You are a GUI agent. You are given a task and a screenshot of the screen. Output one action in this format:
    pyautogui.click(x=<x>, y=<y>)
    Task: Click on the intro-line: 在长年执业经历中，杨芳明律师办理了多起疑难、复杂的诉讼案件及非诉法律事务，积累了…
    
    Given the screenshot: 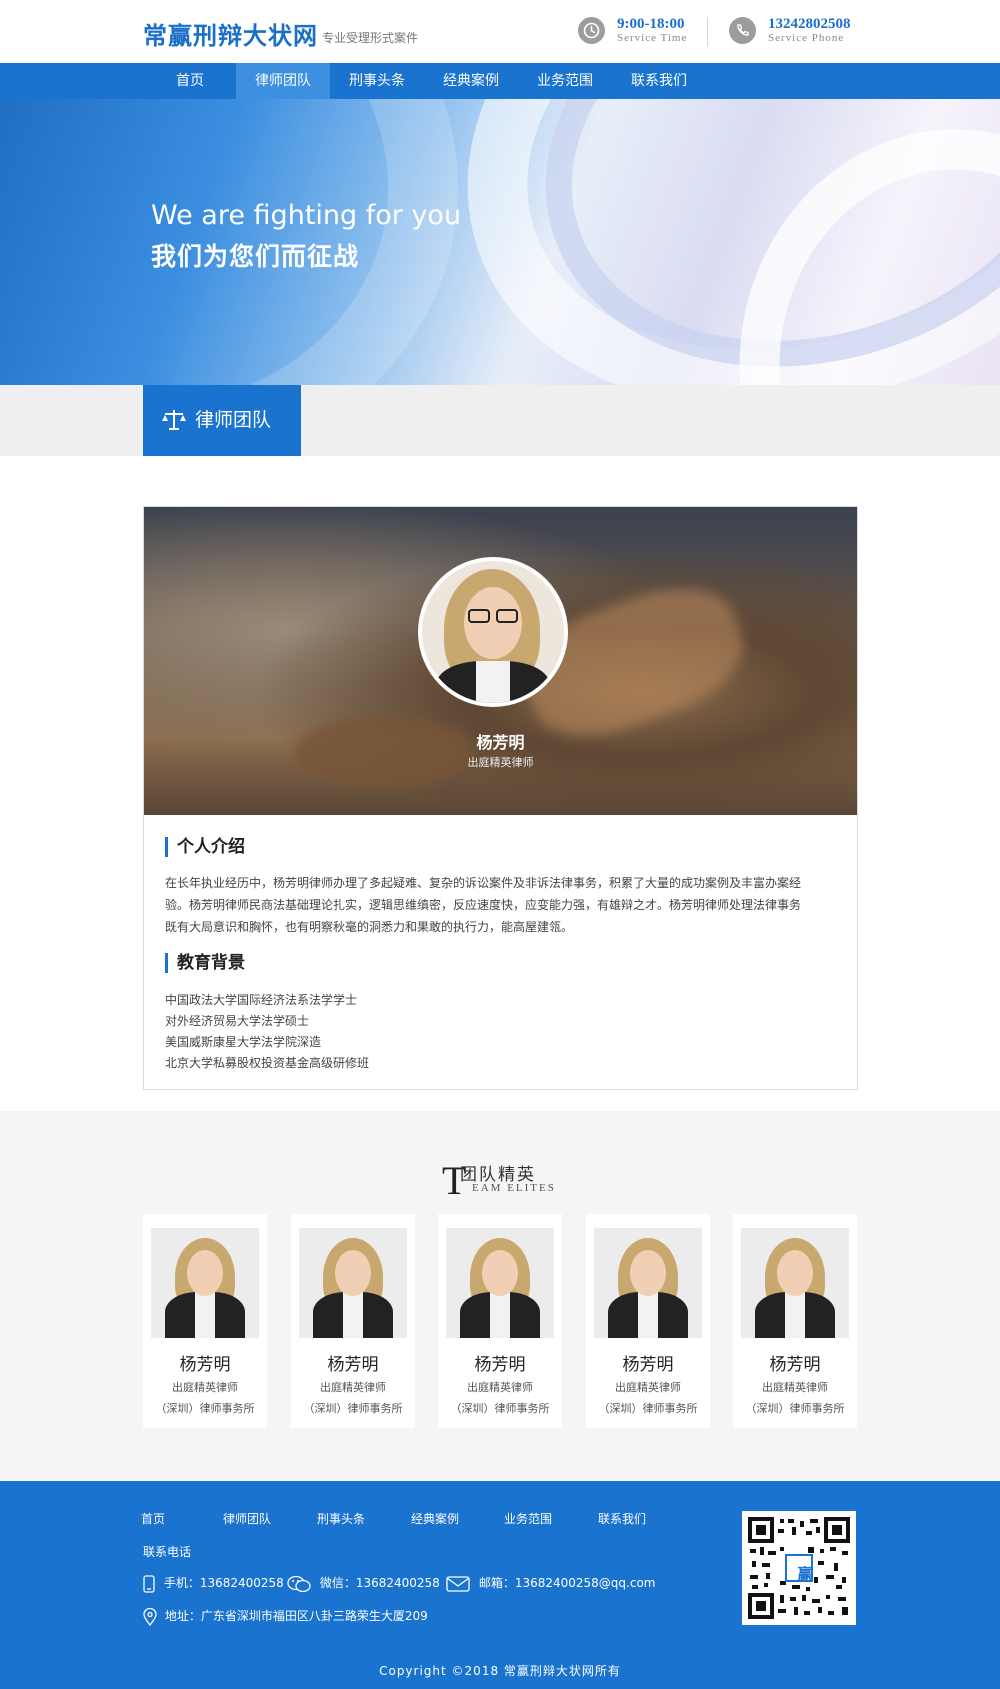 What is the action you would take?
    pyautogui.click(x=483, y=883)
    